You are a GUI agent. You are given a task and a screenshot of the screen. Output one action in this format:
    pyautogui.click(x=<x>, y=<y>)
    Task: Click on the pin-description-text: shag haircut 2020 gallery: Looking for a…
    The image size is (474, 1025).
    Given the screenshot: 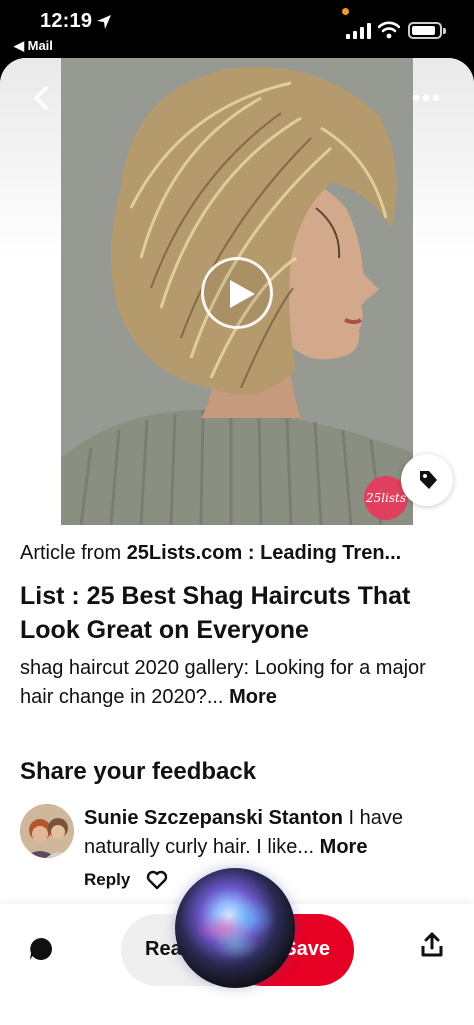 What is the action you would take?
    pyautogui.click(x=223, y=682)
    